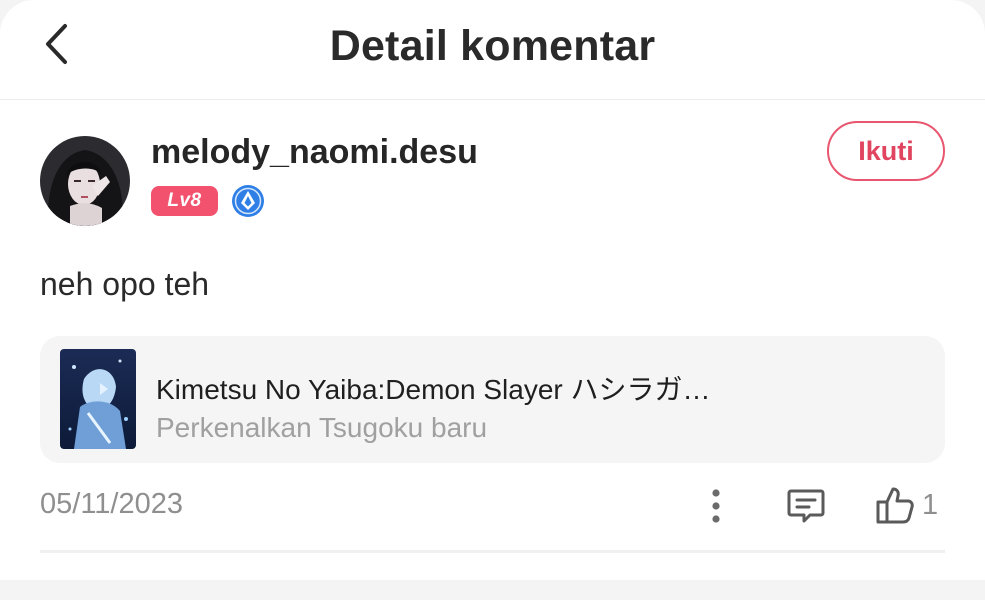 Image resolution: width=985 pixels, height=600 pixels. I want to click on background-band, so click(492, 590).